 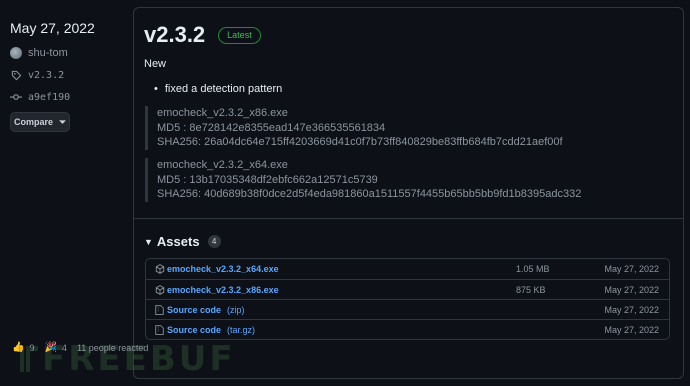 What do you see at coordinates (222, 113) in the screenshot?
I see `quote-line: emocheck_v2.3.2_x86.exe` at bounding box center [222, 113].